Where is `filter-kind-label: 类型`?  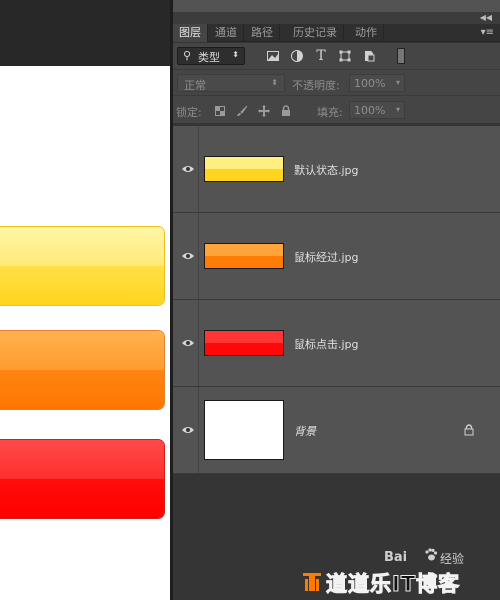 filter-kind-label: 类型 is located at coordinates (209, 57).